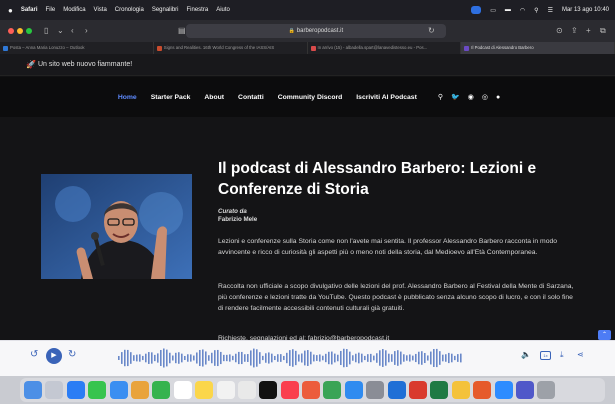 The height and width of the screenshot is (404, 615). Describe the element at coordinates (118, 390) in the screenshot. I see `mail-icon` at that location.